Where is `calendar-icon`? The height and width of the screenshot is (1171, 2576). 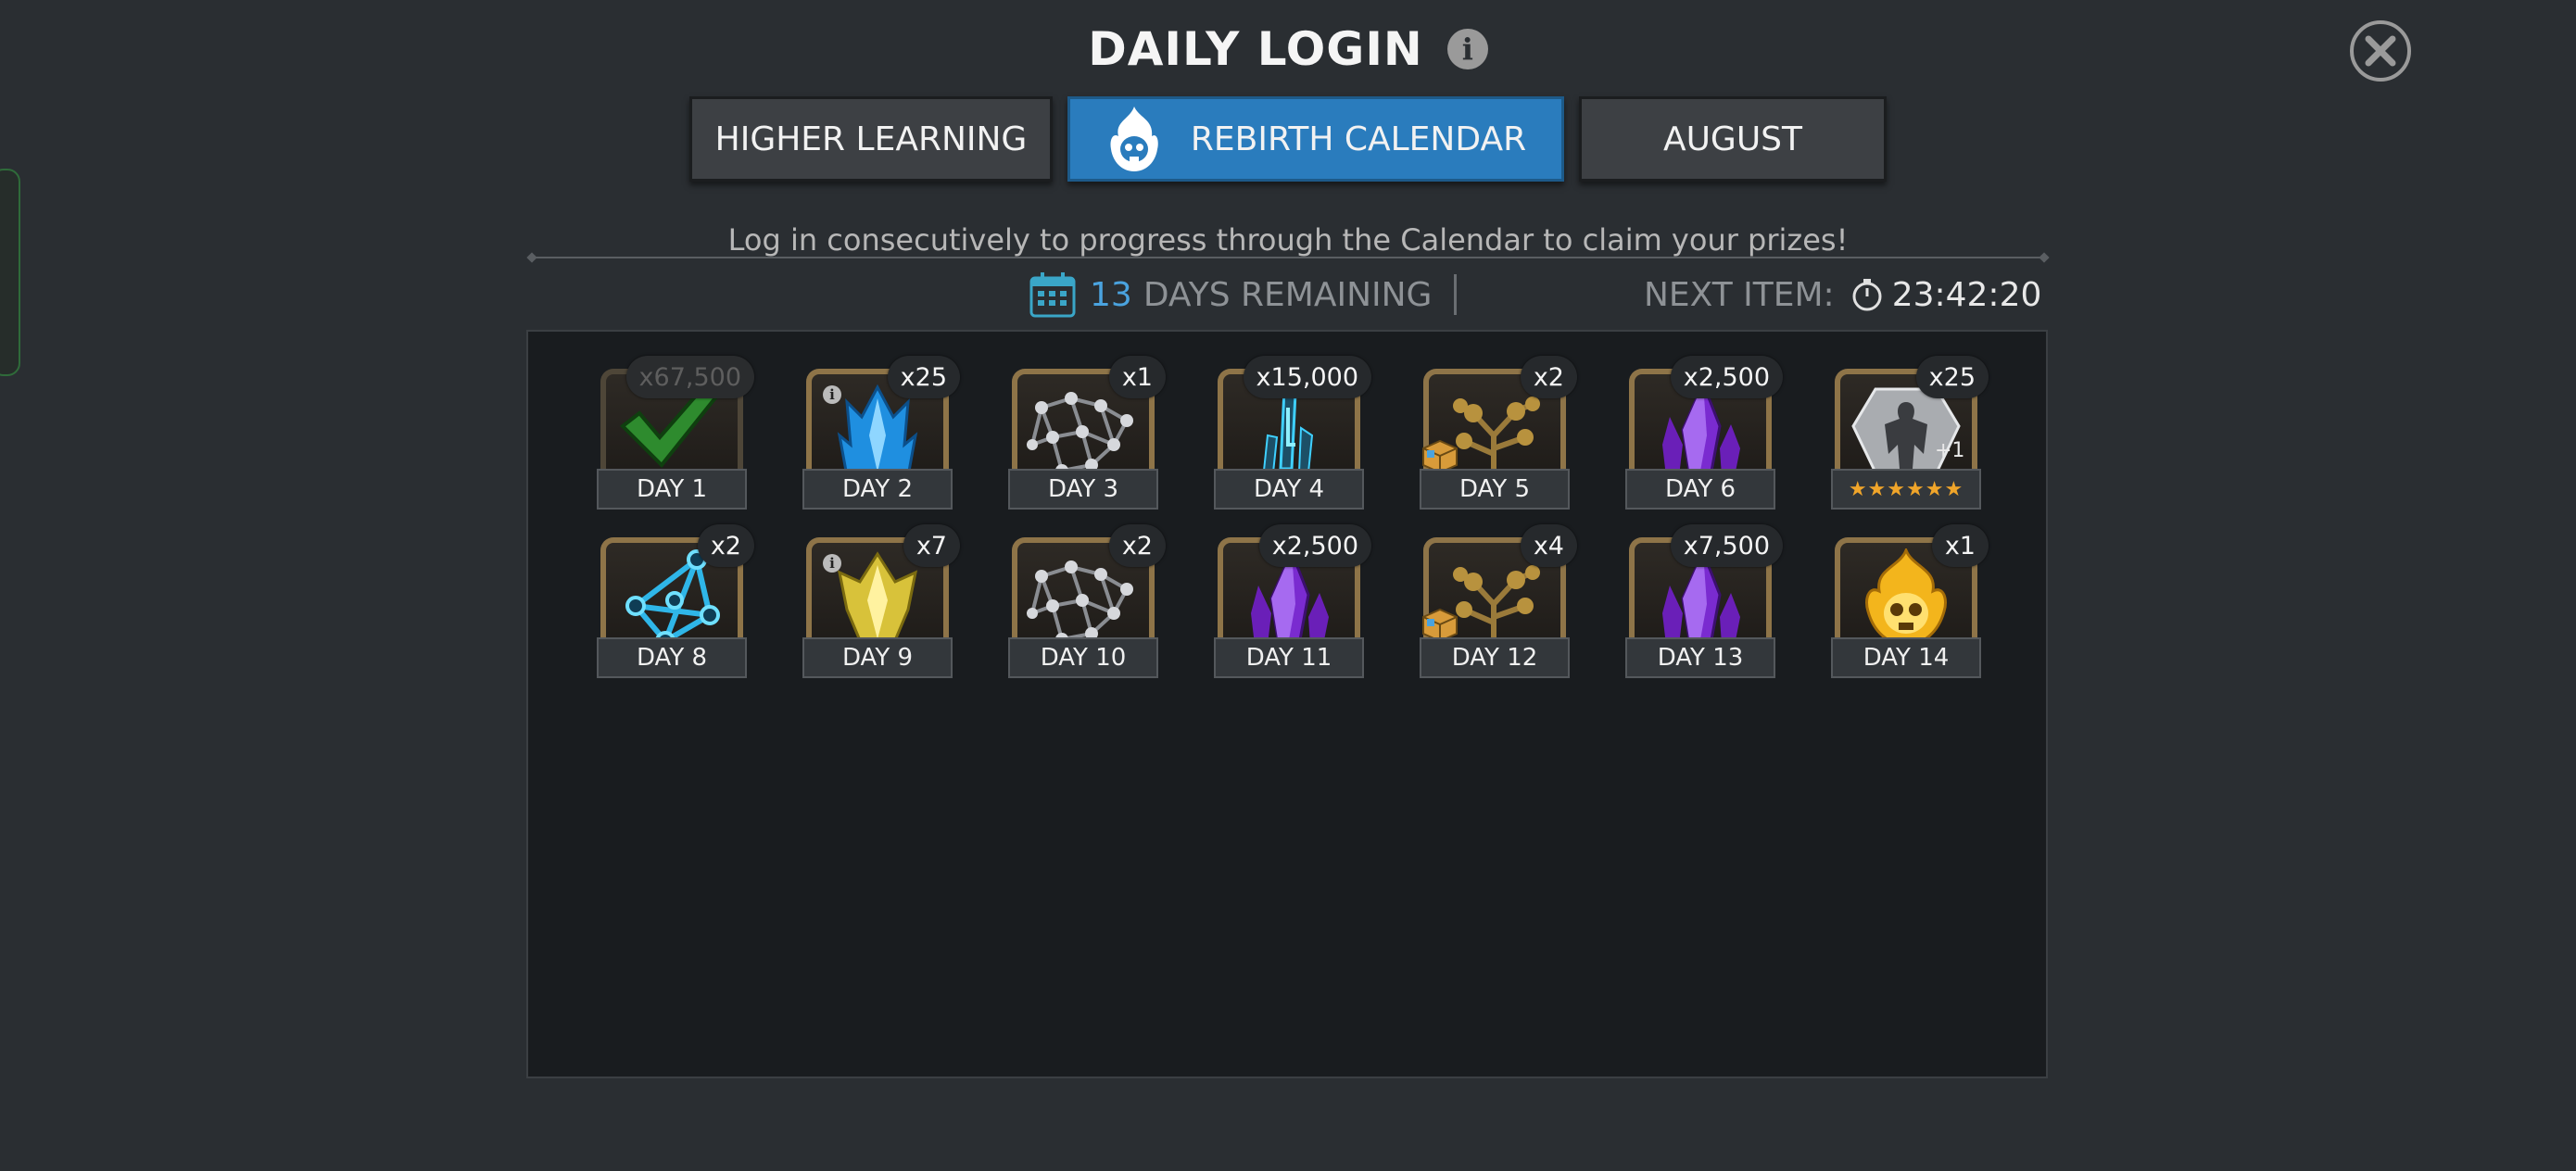 calendar-icon is located at coordinates (1053, 295).